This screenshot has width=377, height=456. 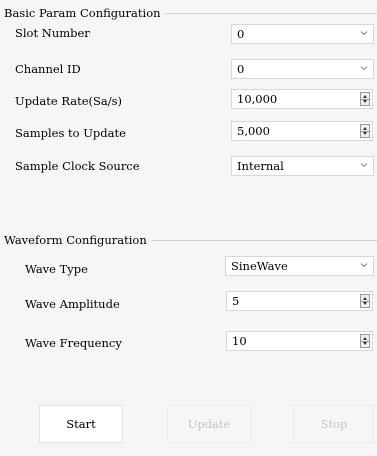 I want to click on slot-number-select: 0, so click(x=302, y=34).